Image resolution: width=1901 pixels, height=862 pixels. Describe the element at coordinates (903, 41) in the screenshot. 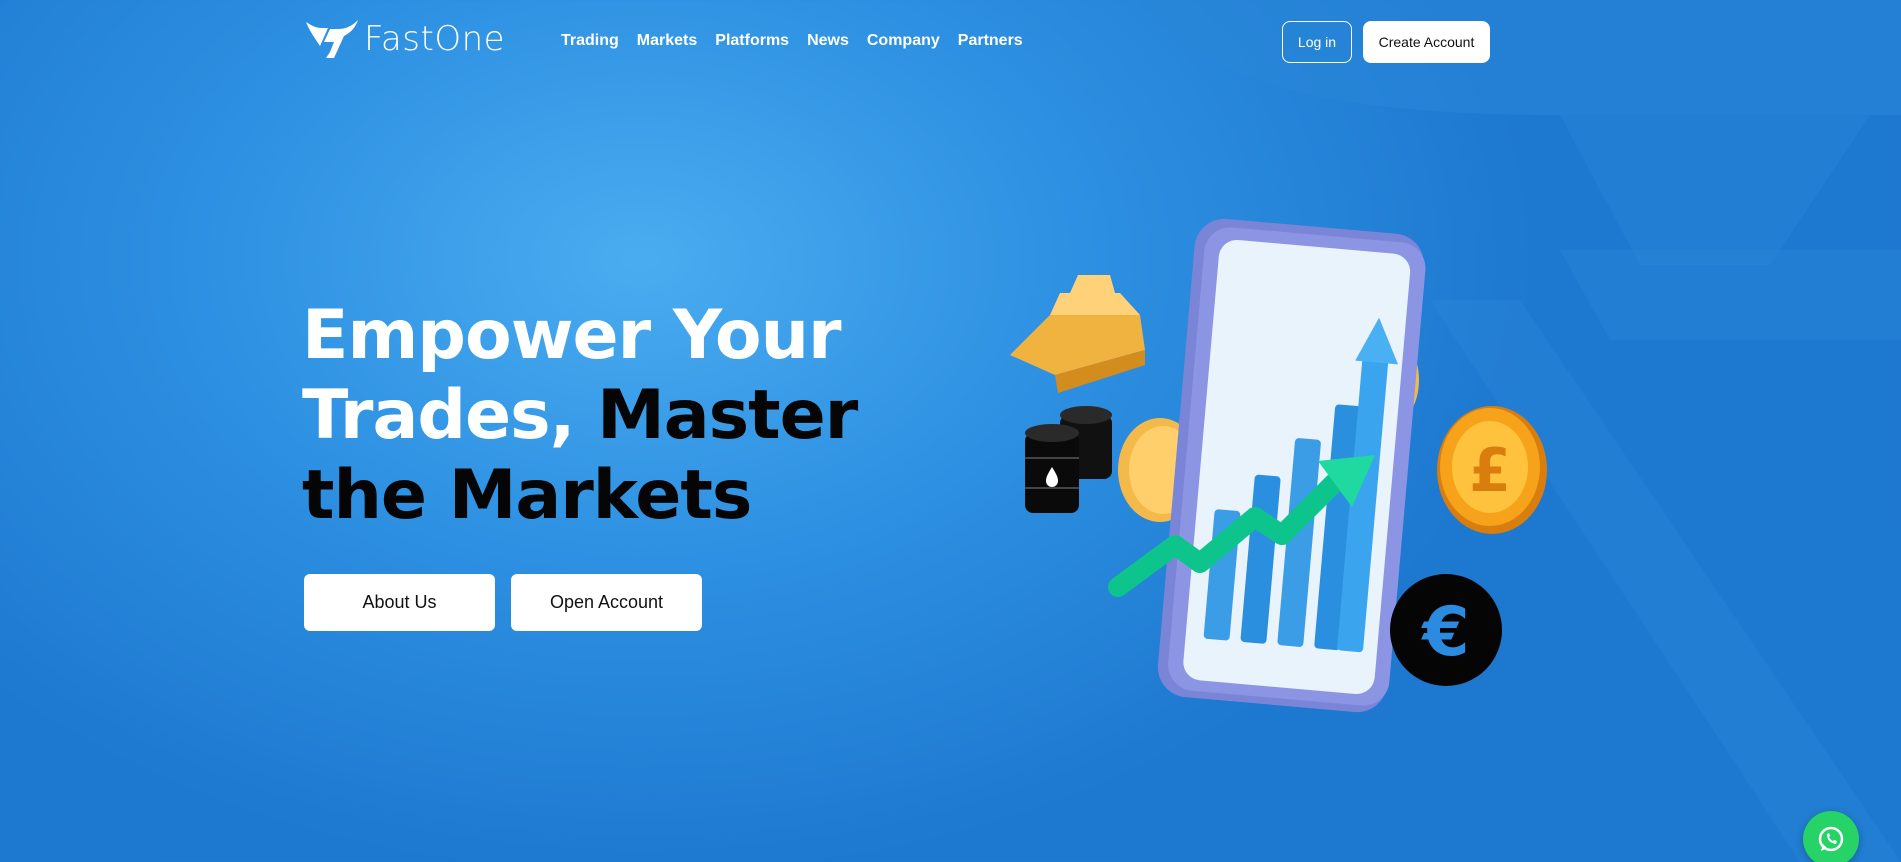

I see `nav-company: Company` at that location.